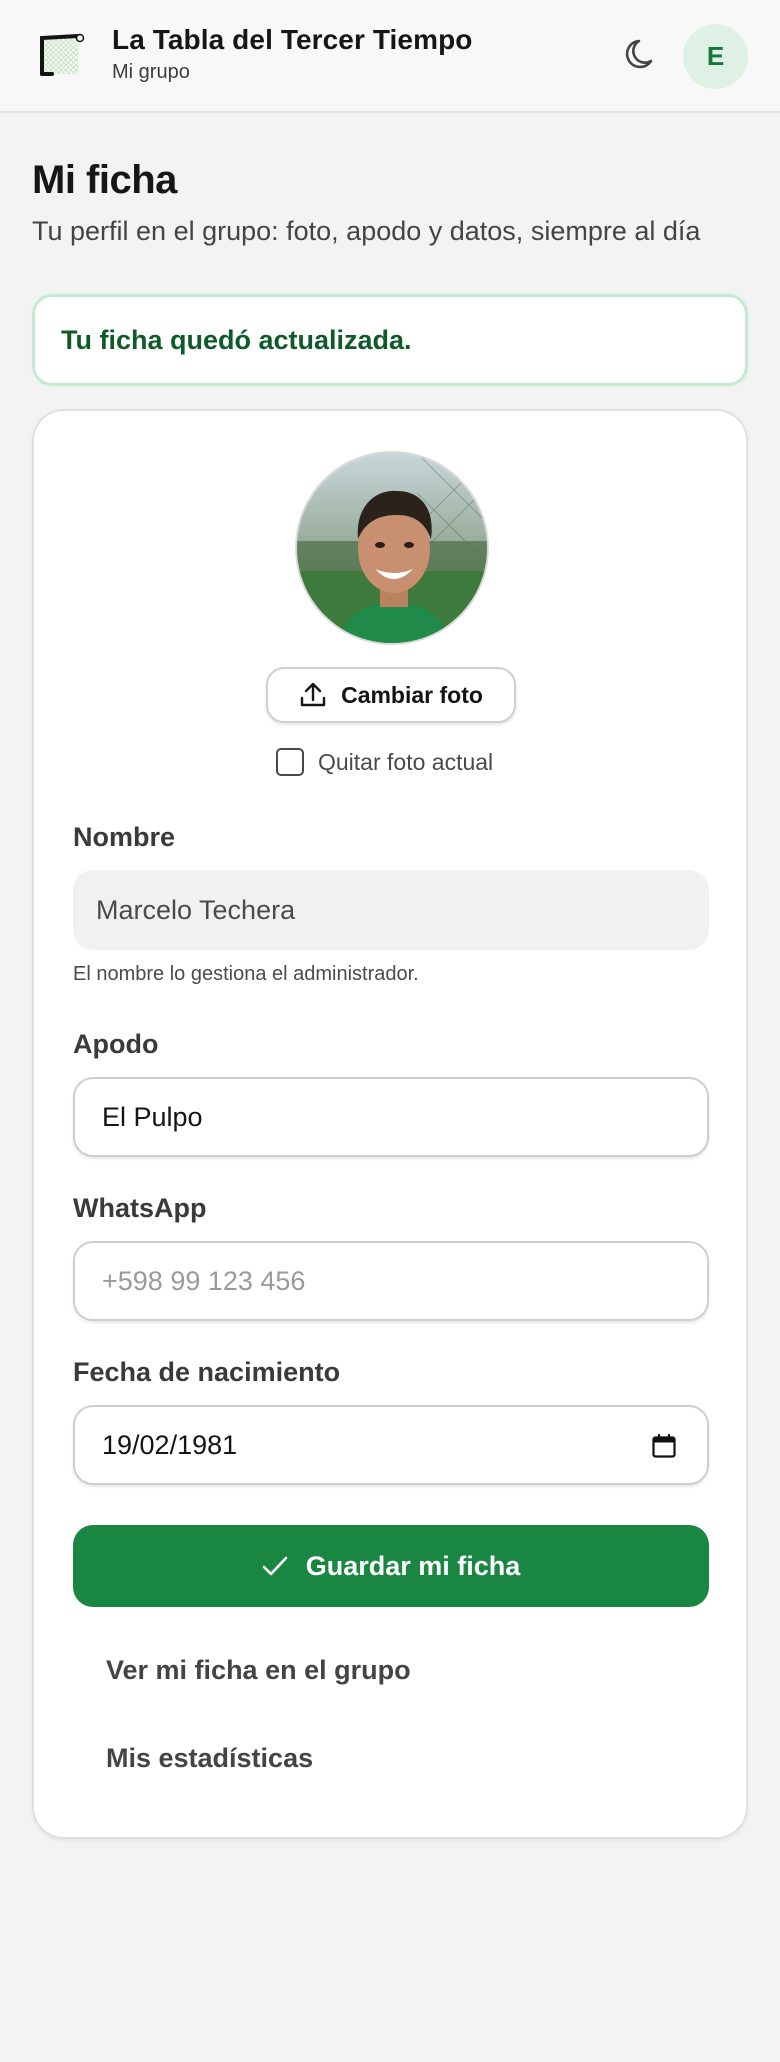 The image size is (780, 2062). What do you see at coordinates (664, 1446) in the screenshot?
I see `calendar-icon` at bounding box center [664, 1446].